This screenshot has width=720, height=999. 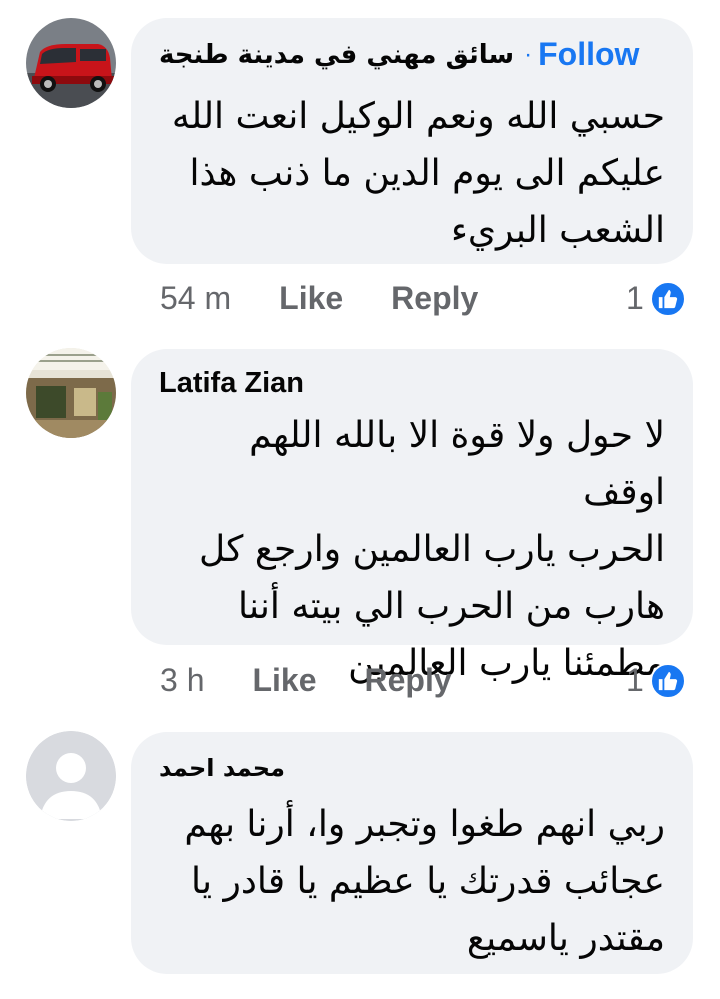 I want to click on comment-line: مقتدر ياسميع, so click(x=565, y=938).